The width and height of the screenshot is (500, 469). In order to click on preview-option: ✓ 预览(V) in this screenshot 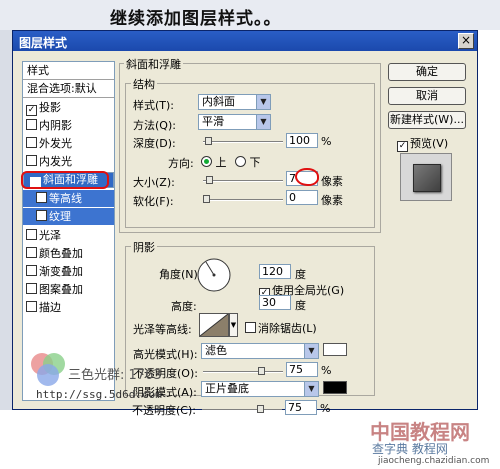, I will do `click(422, 143)`.